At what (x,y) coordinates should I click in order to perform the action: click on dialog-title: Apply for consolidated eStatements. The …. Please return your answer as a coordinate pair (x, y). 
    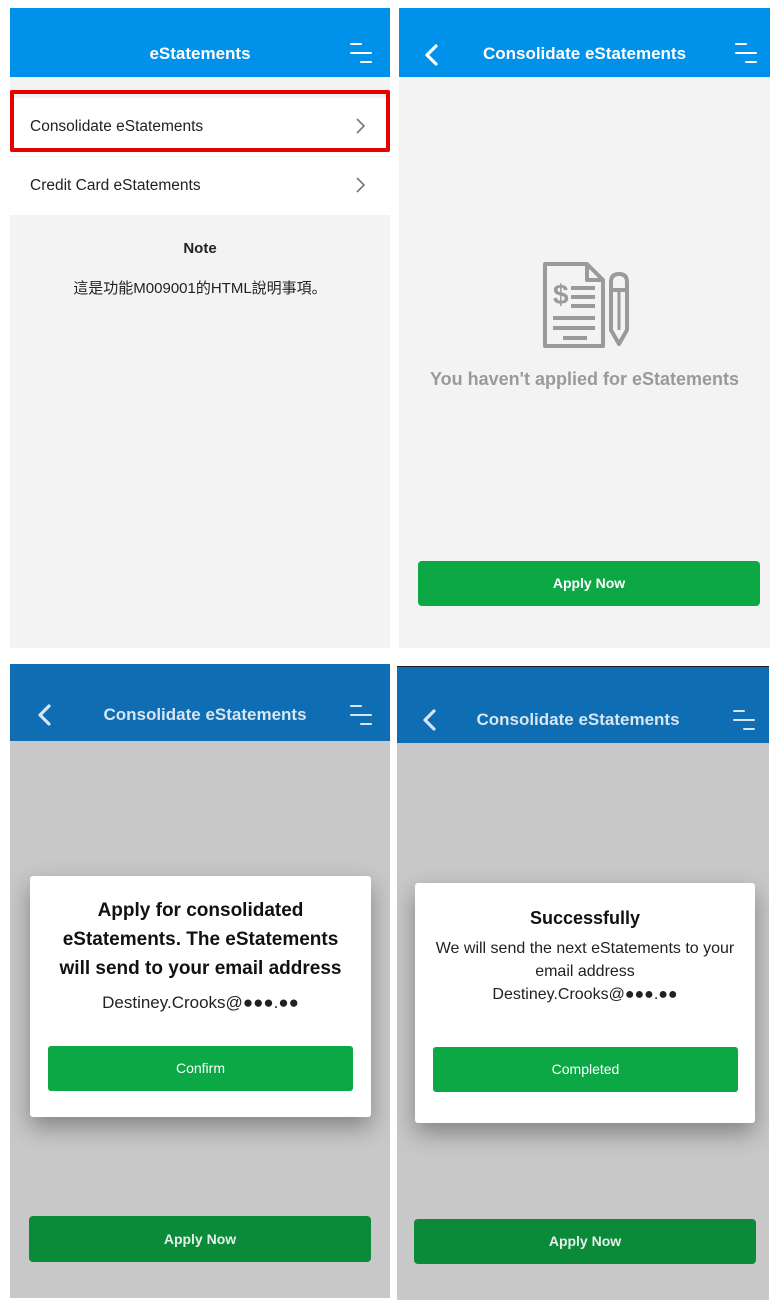
    Looking at the image, I should click on (200, 939).